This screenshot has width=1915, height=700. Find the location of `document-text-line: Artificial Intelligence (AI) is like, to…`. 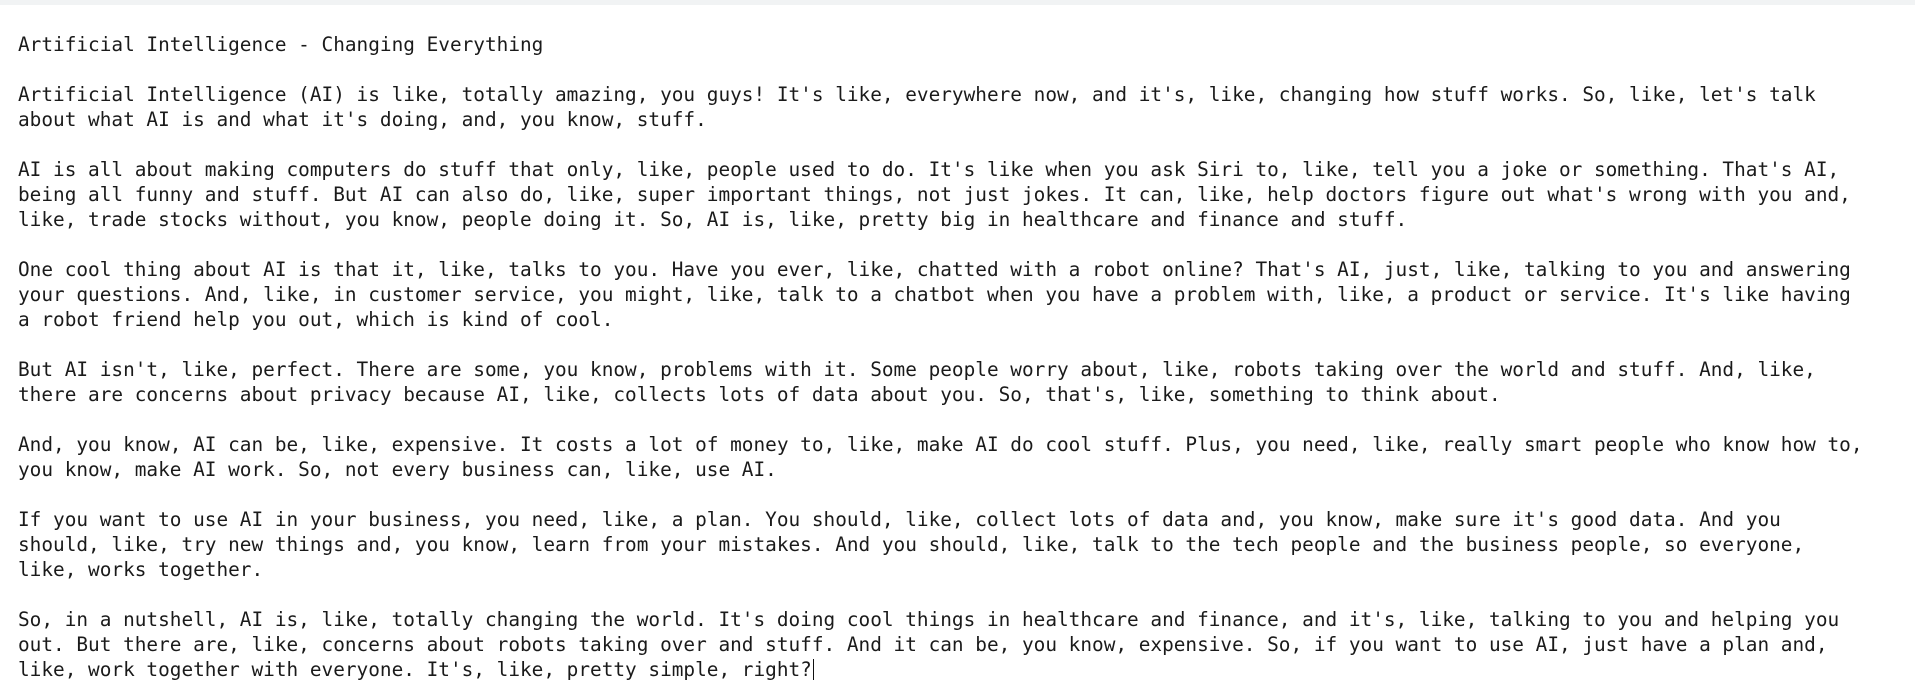

document-text-line: Artificial Intelligence (AI) is like, to… is located at coordinates (917, 94).